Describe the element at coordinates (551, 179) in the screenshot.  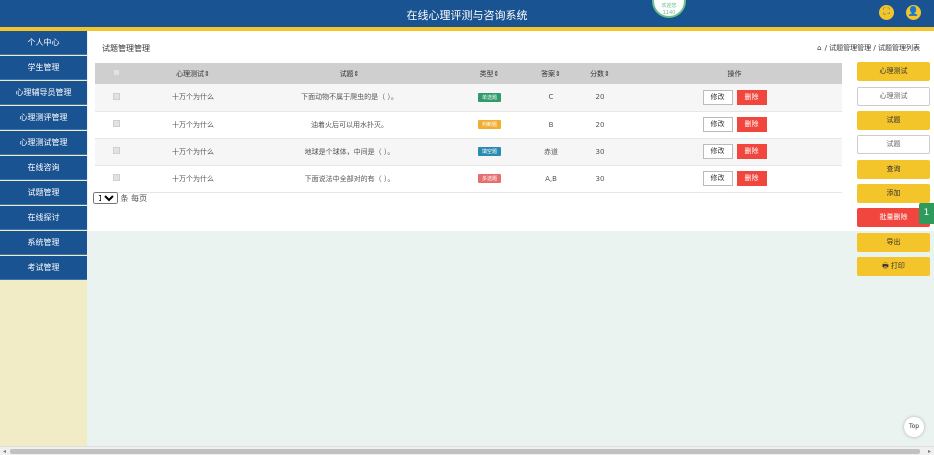
I see `cell-answer: A,B` at that location.